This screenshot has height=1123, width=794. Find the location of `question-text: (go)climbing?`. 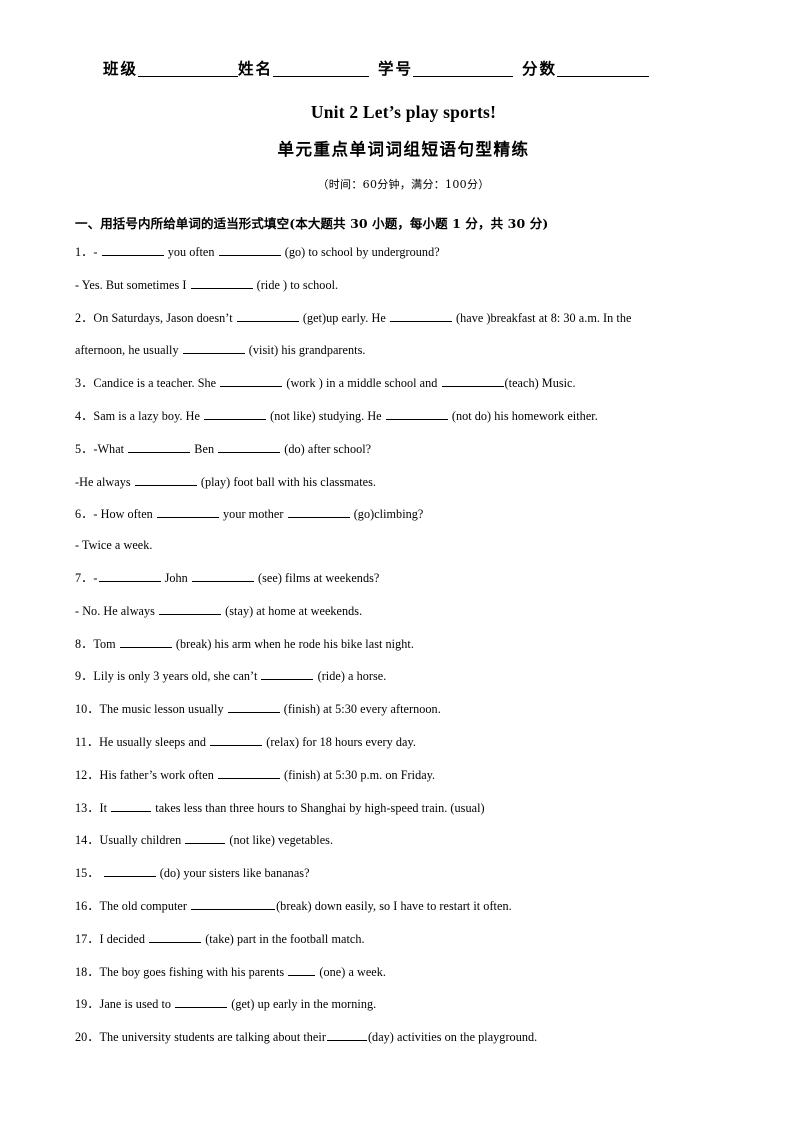

question-text: (go)climbing? is located at coordinates (387, 514).